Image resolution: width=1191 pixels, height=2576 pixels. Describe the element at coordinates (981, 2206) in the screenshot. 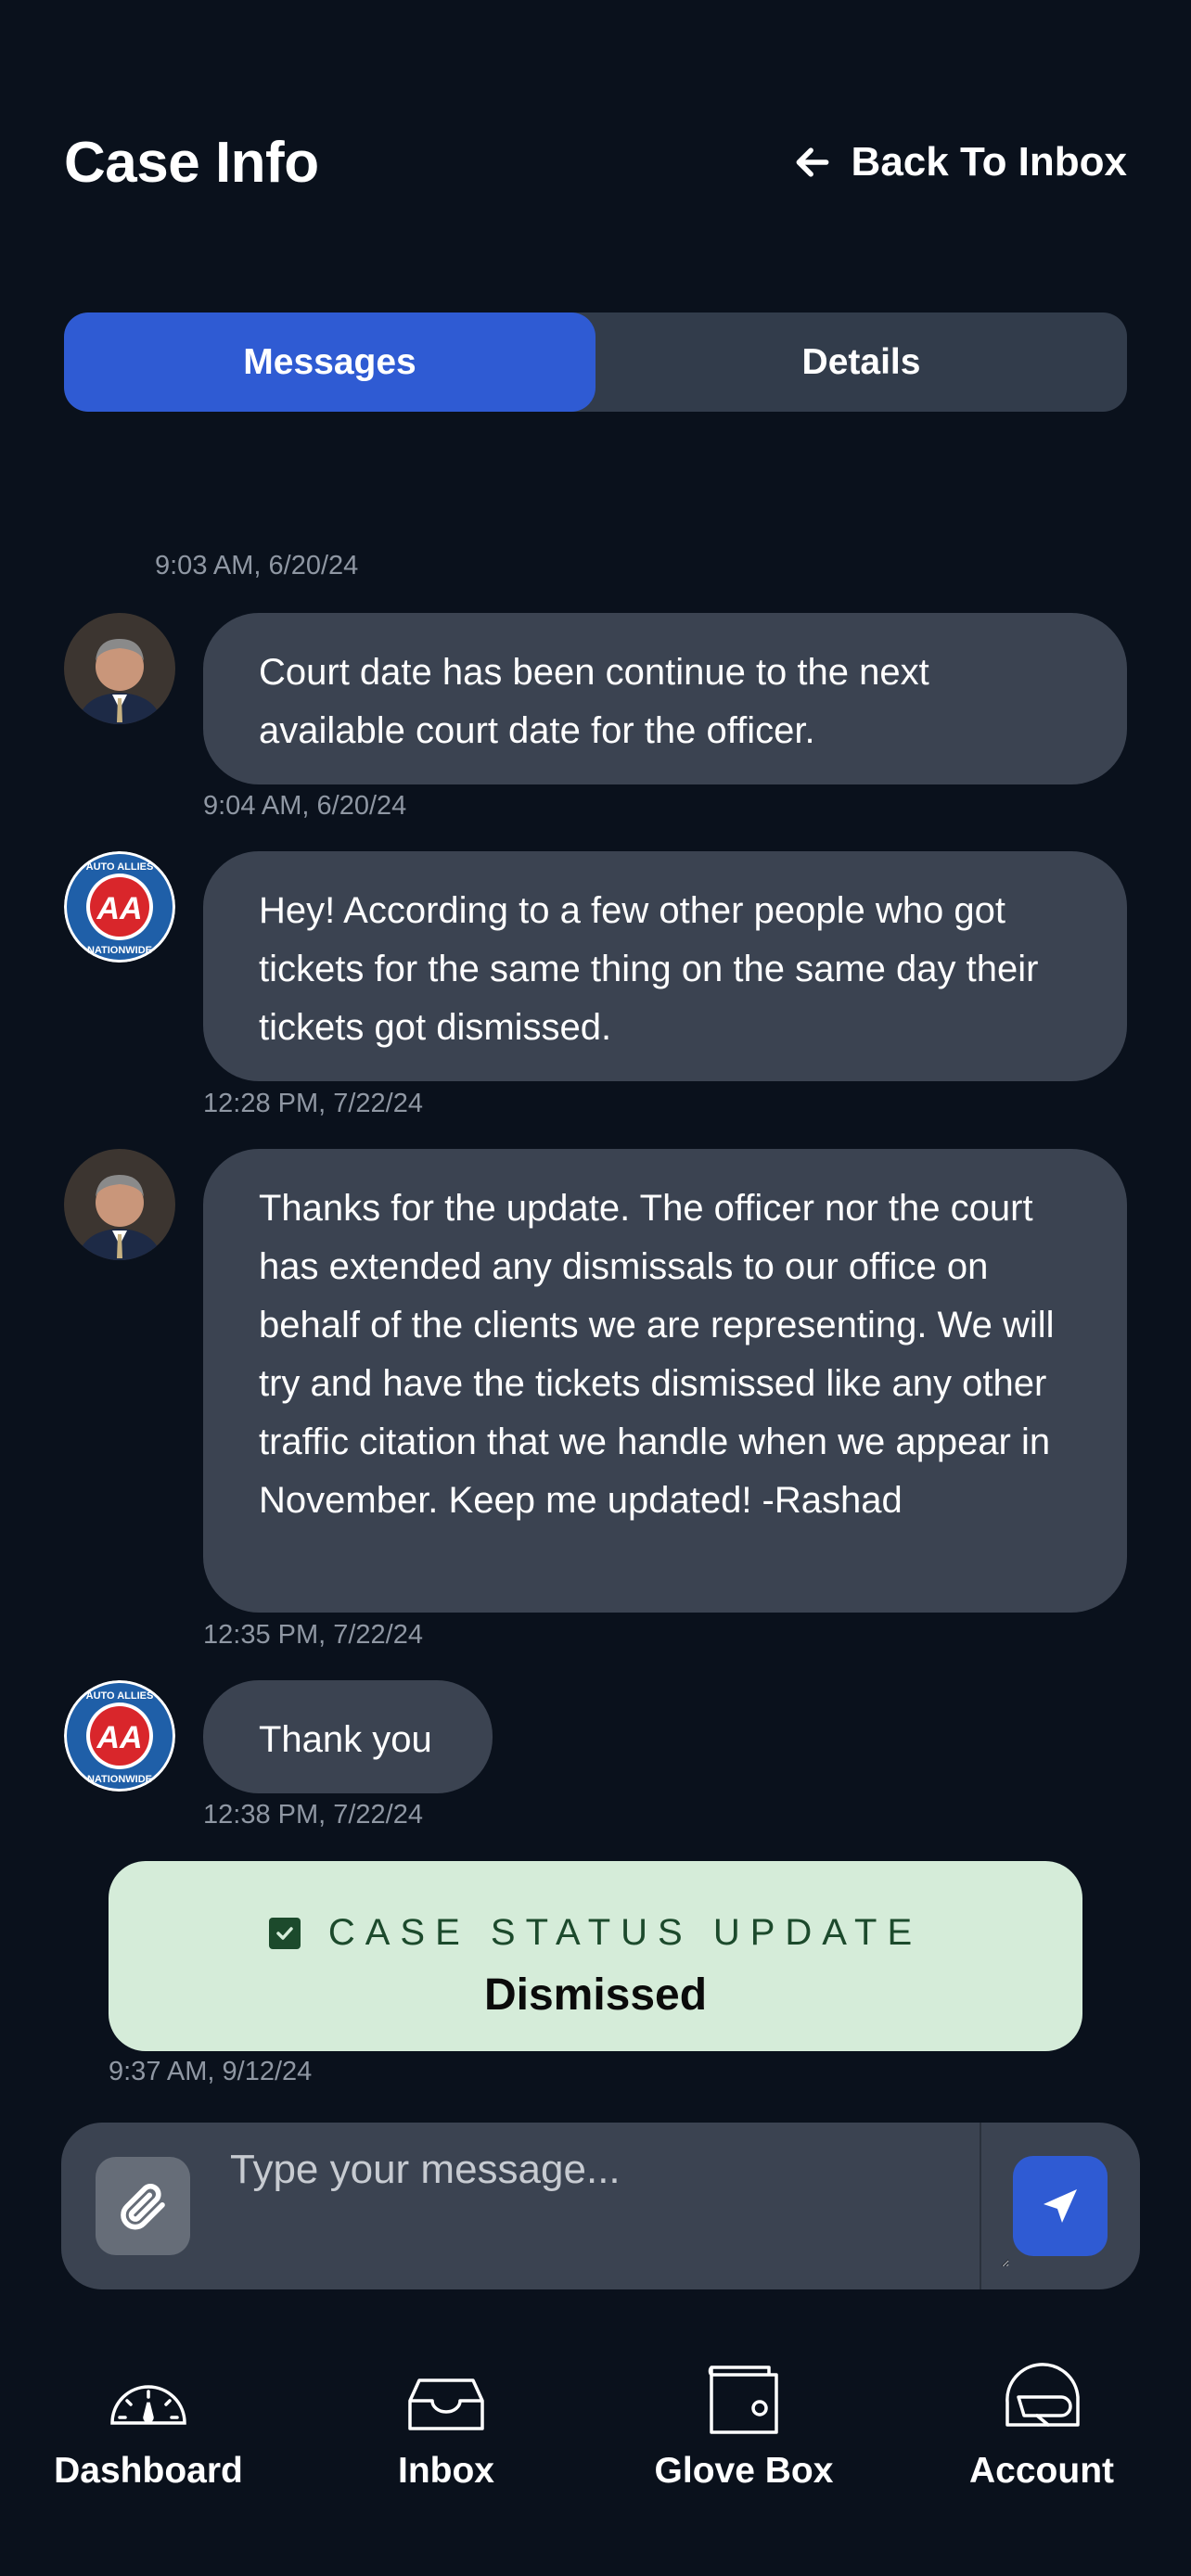

I see `composer-divider` at that location.